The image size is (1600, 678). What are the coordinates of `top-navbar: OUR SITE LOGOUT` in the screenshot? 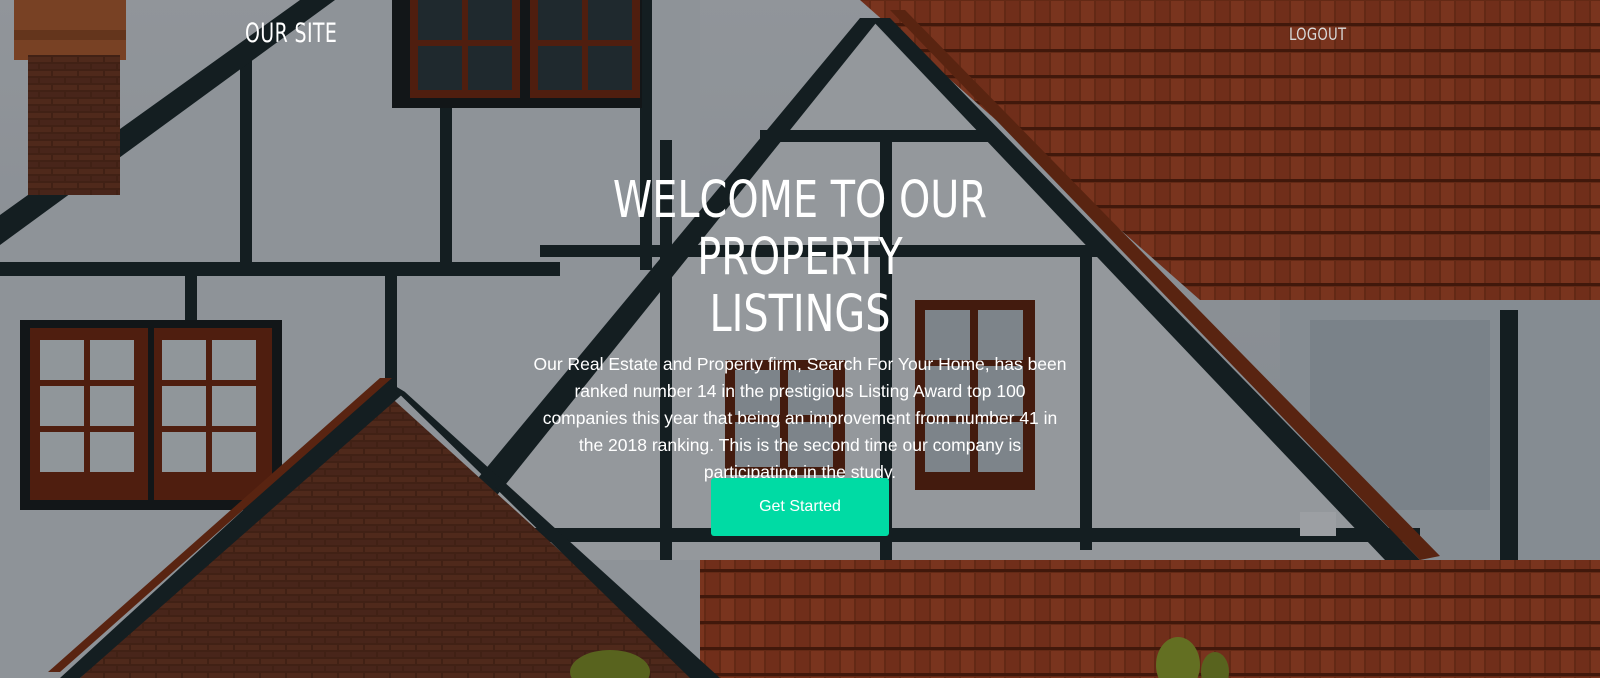 It's located at (800, 35).